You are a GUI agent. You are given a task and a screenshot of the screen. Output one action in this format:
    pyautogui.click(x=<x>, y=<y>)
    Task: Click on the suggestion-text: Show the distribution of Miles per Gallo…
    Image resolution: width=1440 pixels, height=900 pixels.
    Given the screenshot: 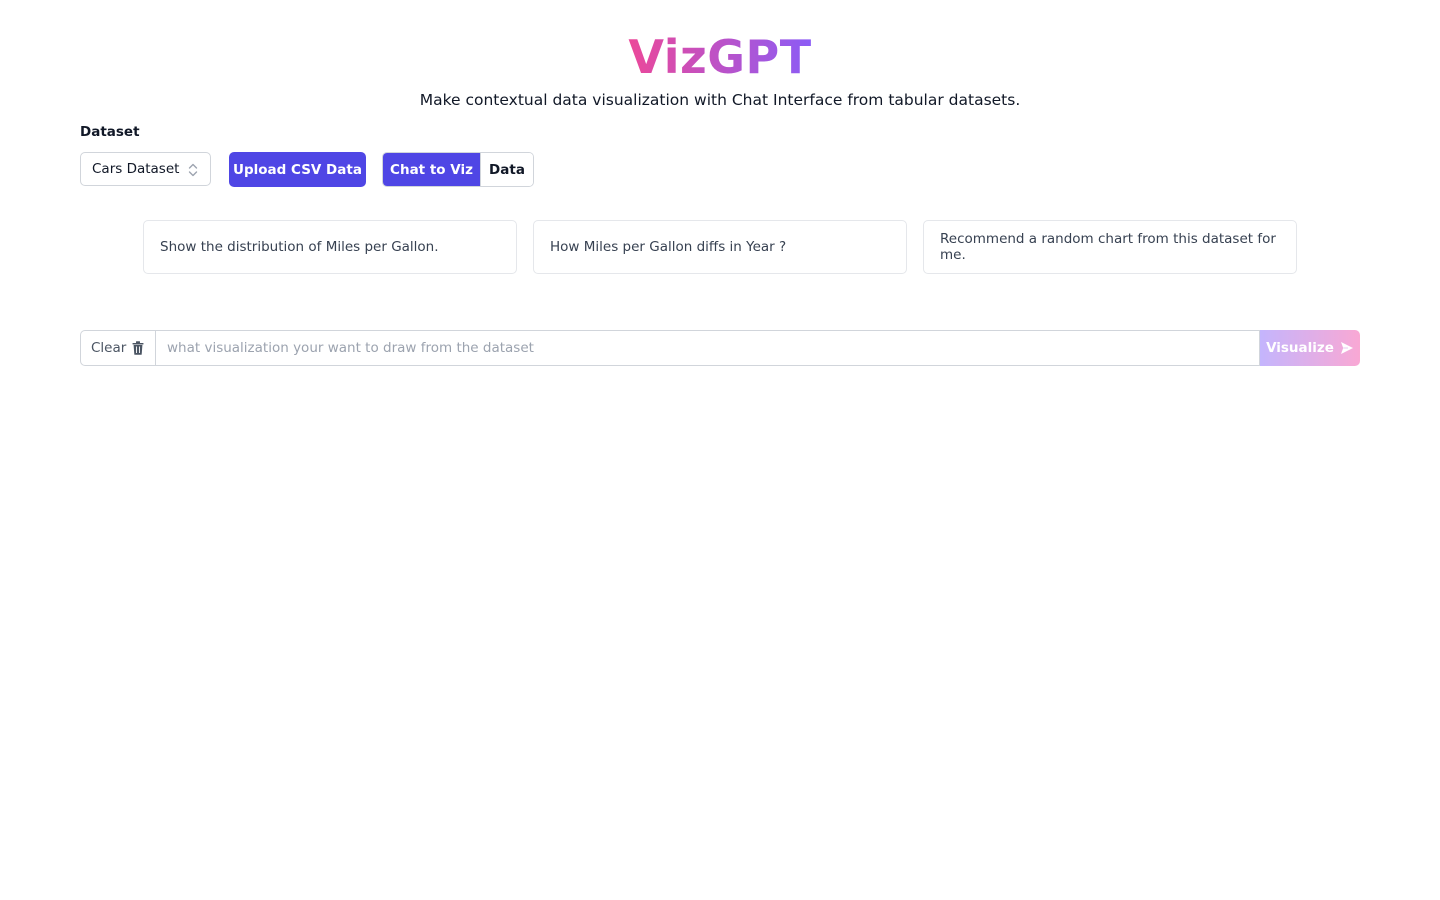 What is the action you would take?
    pyautogui.click(x=299, y=247)
    